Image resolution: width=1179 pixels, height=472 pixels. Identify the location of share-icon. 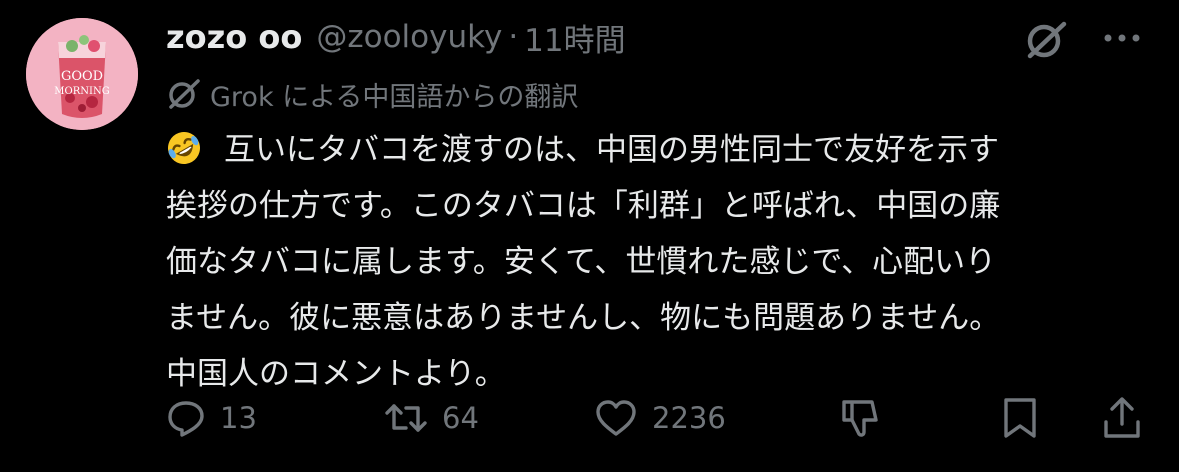
(1122, 417).